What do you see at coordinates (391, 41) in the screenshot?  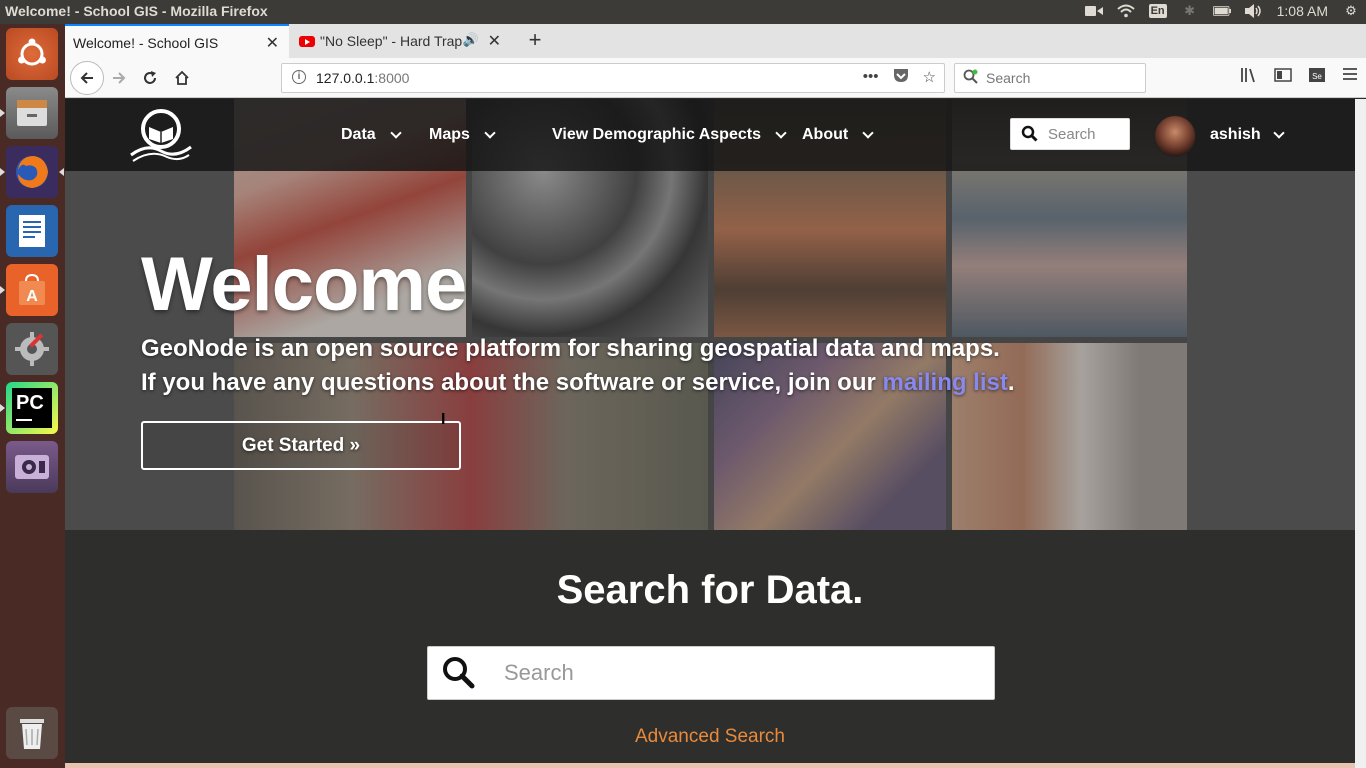 I see `tab-label: "No Sleep" - Hard Trap` at bounding box center [391, 41].